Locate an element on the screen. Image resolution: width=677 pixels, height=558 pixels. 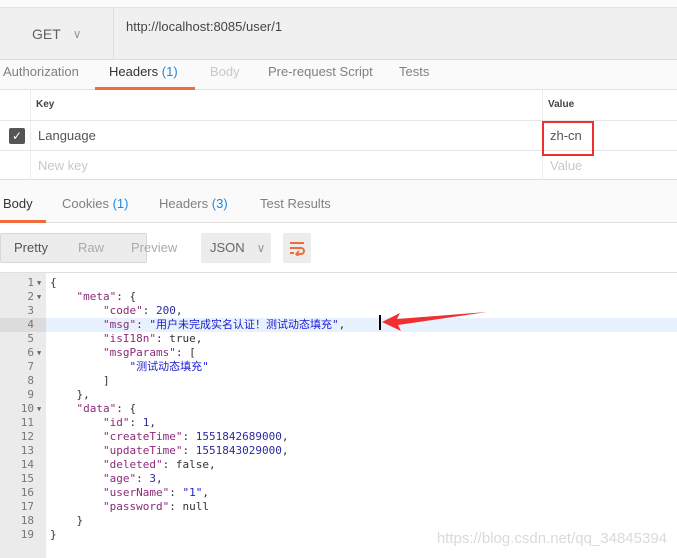
tab-response-headers: Headers (3) is located at coordinates (193, 201).